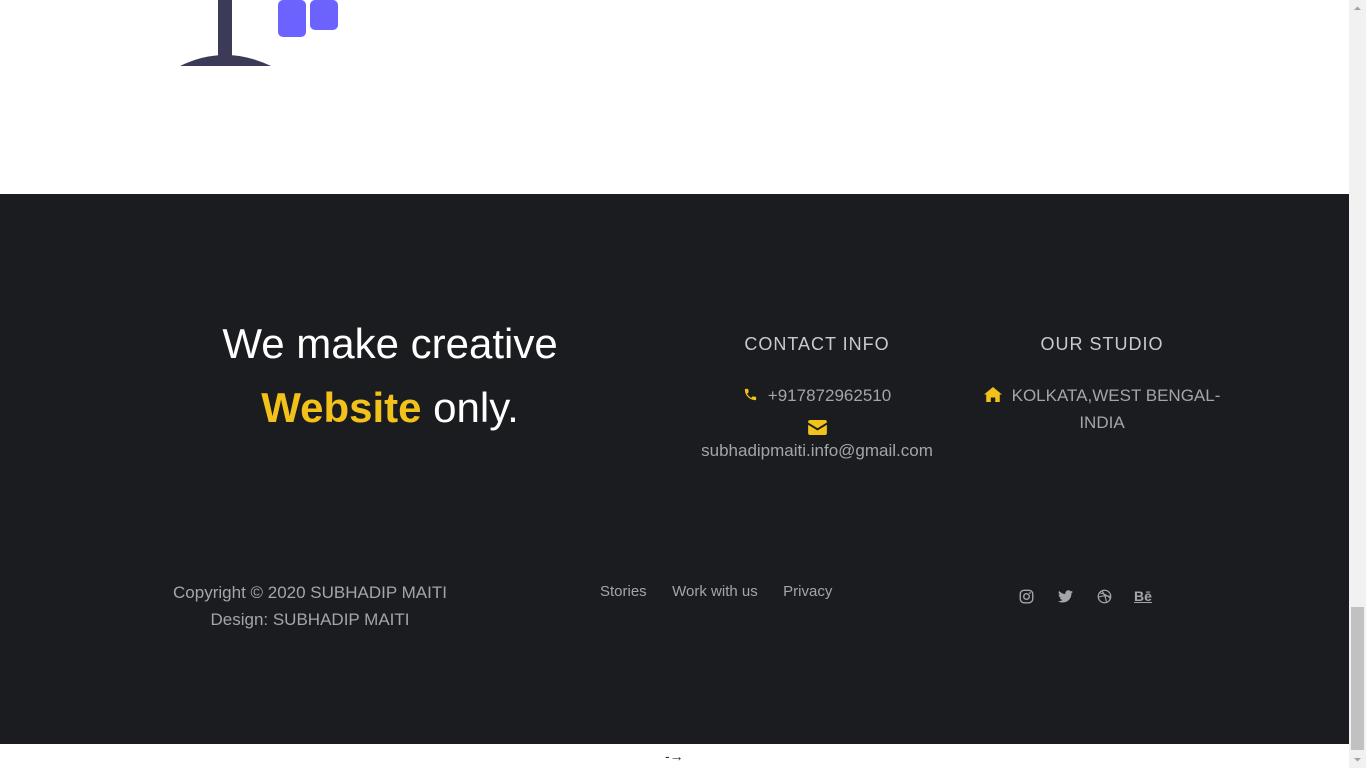 Image resolution: width=1366 pixels, height=768 pixels. I want to click on behance-link: Bē, so click(1143, 596).